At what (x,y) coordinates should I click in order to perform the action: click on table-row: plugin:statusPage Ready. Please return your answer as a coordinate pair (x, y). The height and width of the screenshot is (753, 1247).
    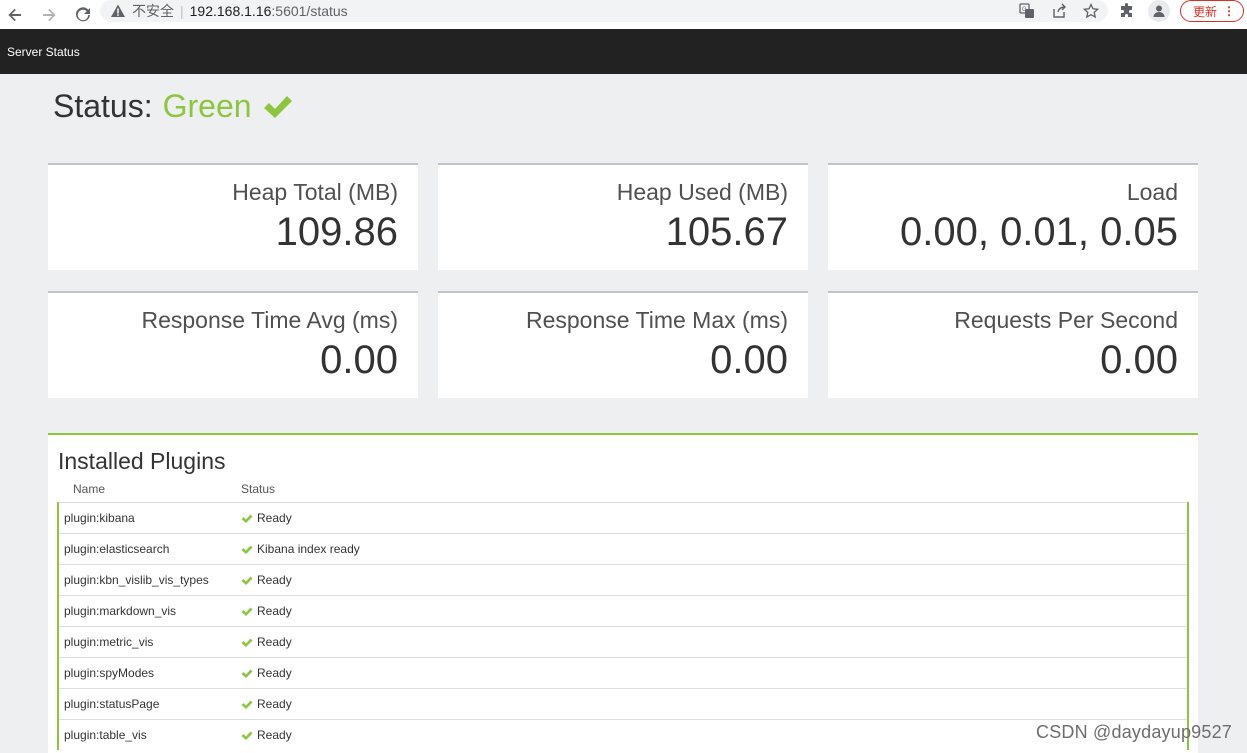
    Looking at the image, I should click on (623, 703).